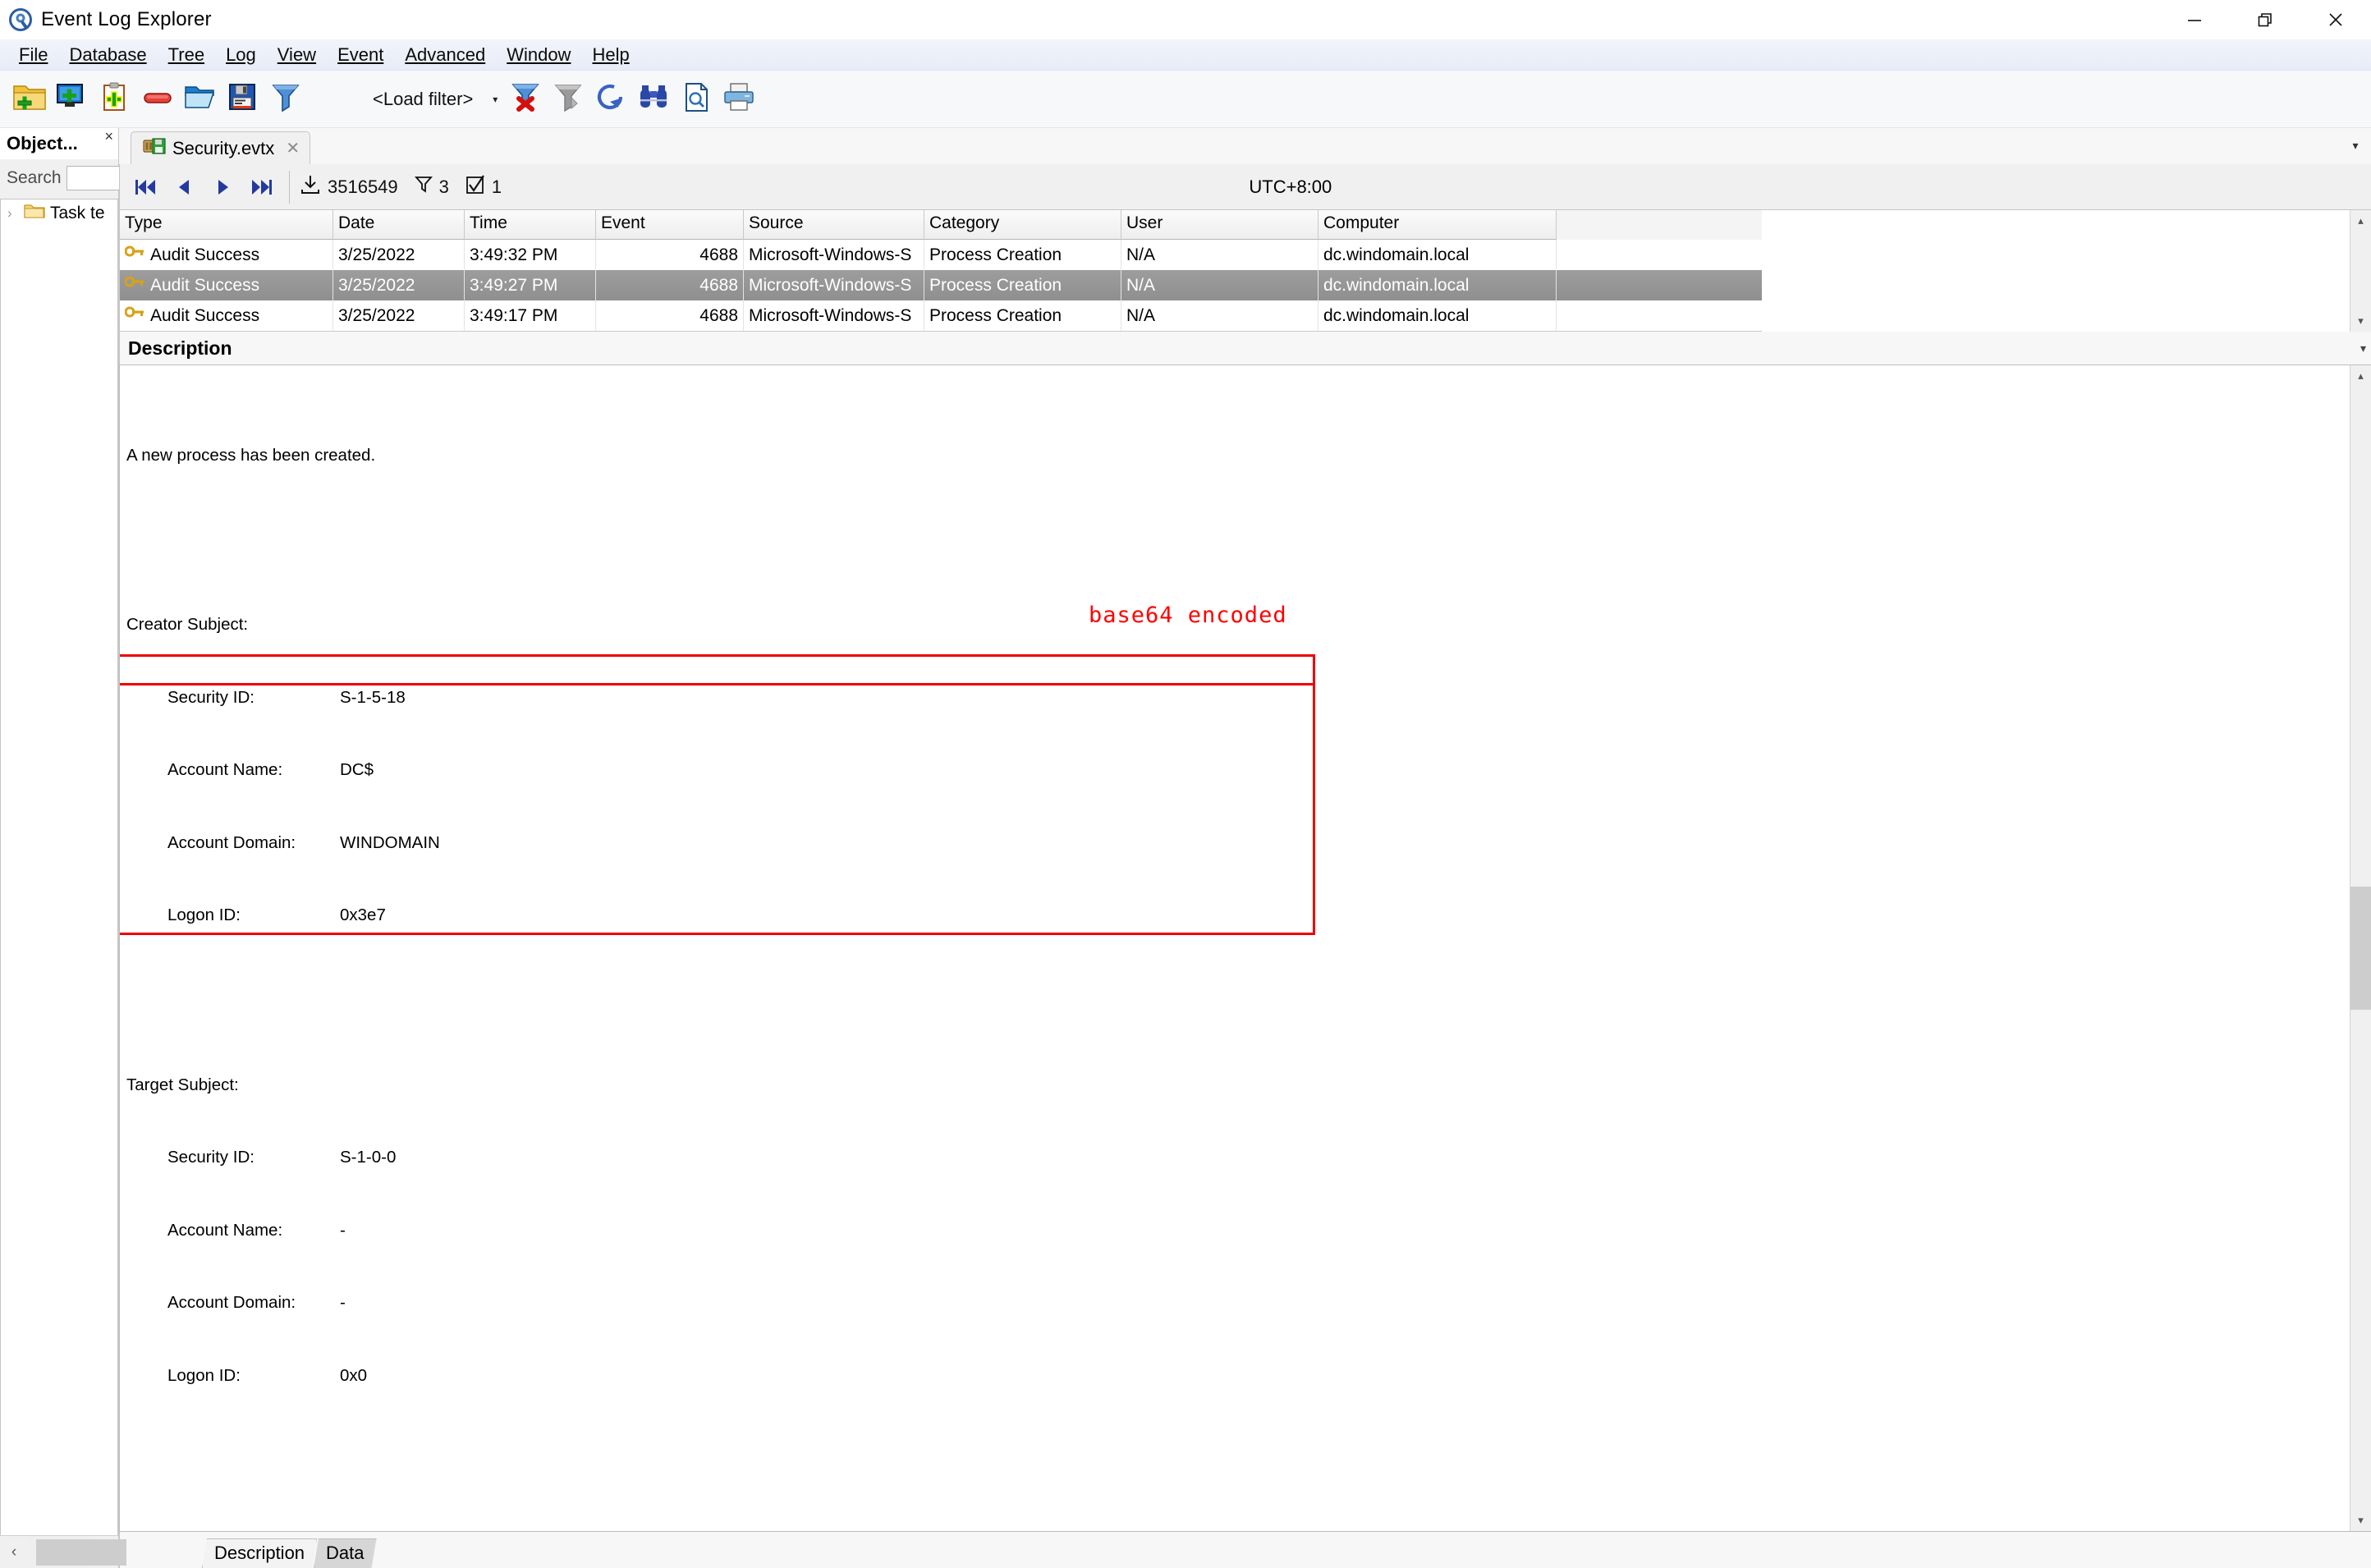 Image resolution: width=2371 pixels, height=1568 pixels. What do you see at coordinates (29, 99) in the screenshot?
I see `new-folder-button` at bounding box center [29, 99].